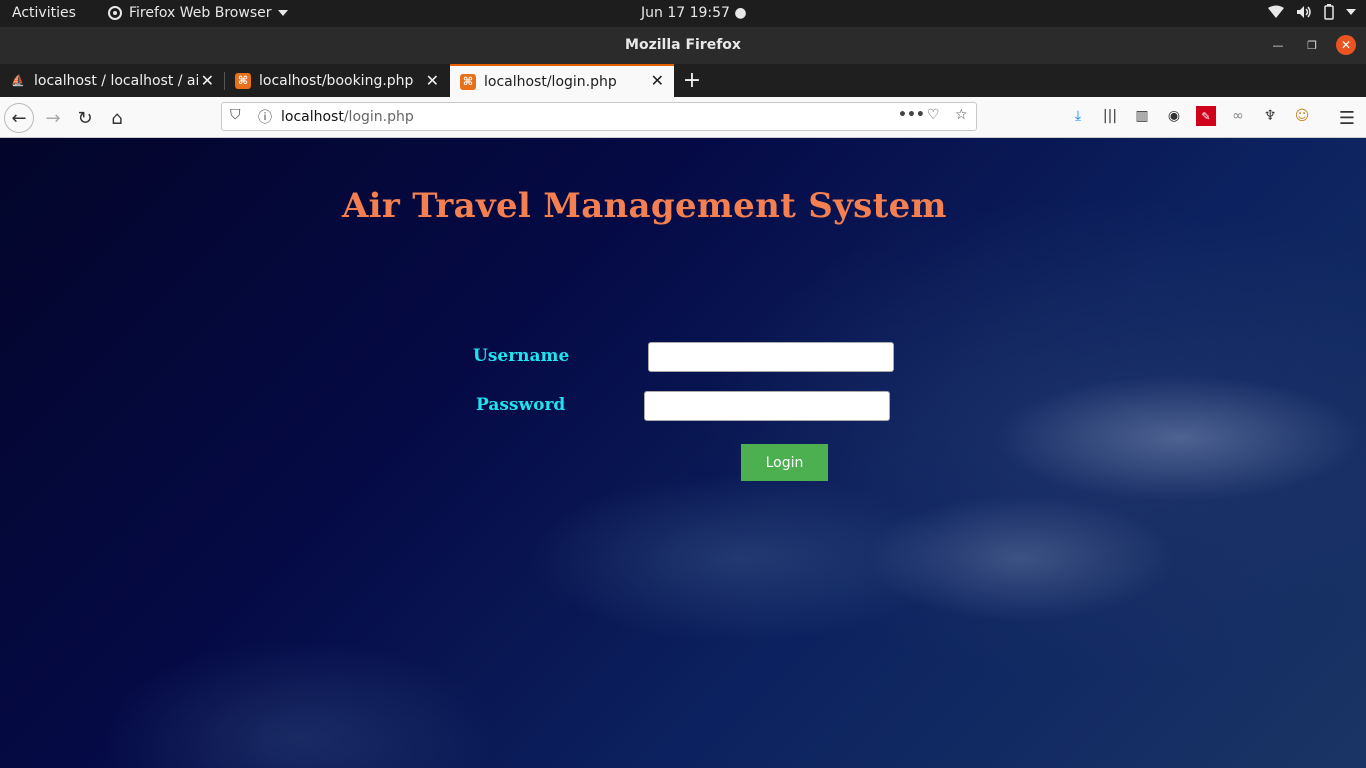 This screenshot has height=768, width=1366. What do you see at coordinates (235, 115) in the screenshot?
I see `shield-icon: ⛉` at bounding box center [235, 115].